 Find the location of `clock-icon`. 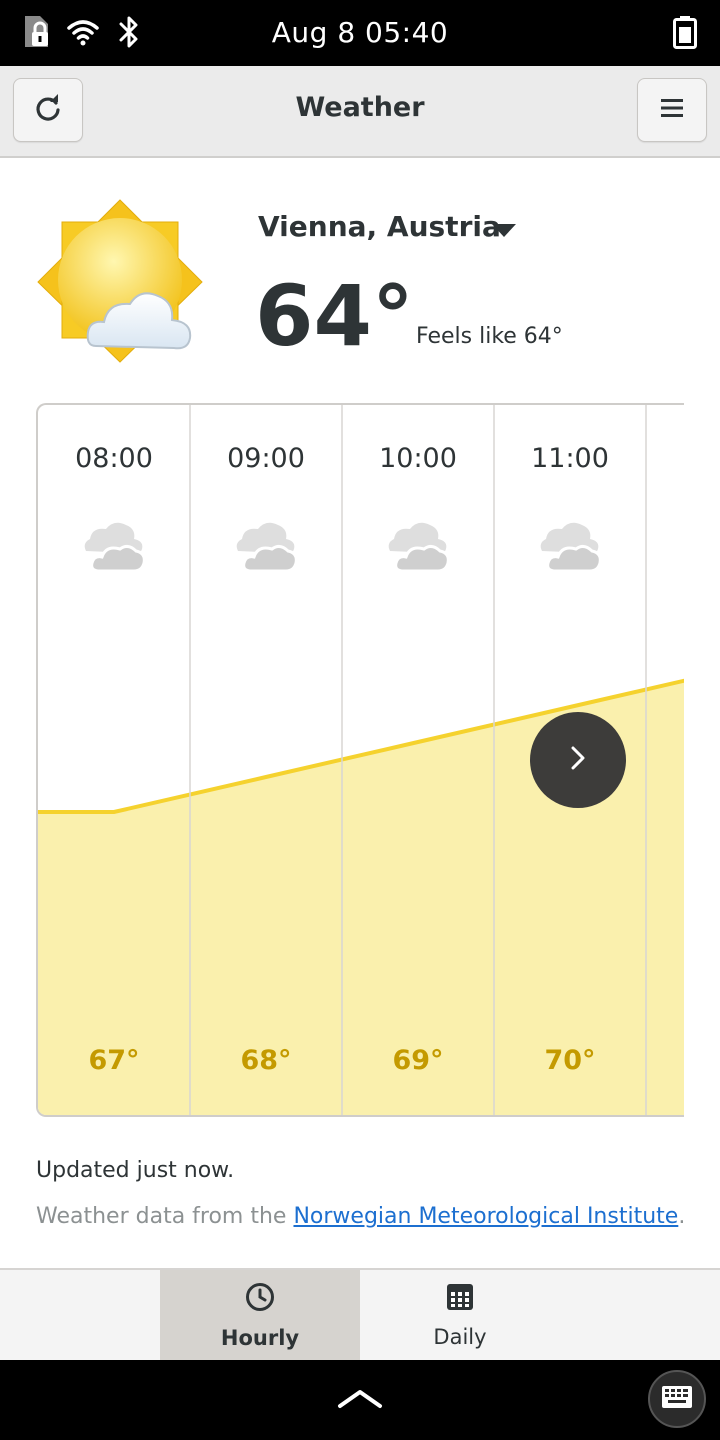

clock-icon is located at coordinates (260, 1299).